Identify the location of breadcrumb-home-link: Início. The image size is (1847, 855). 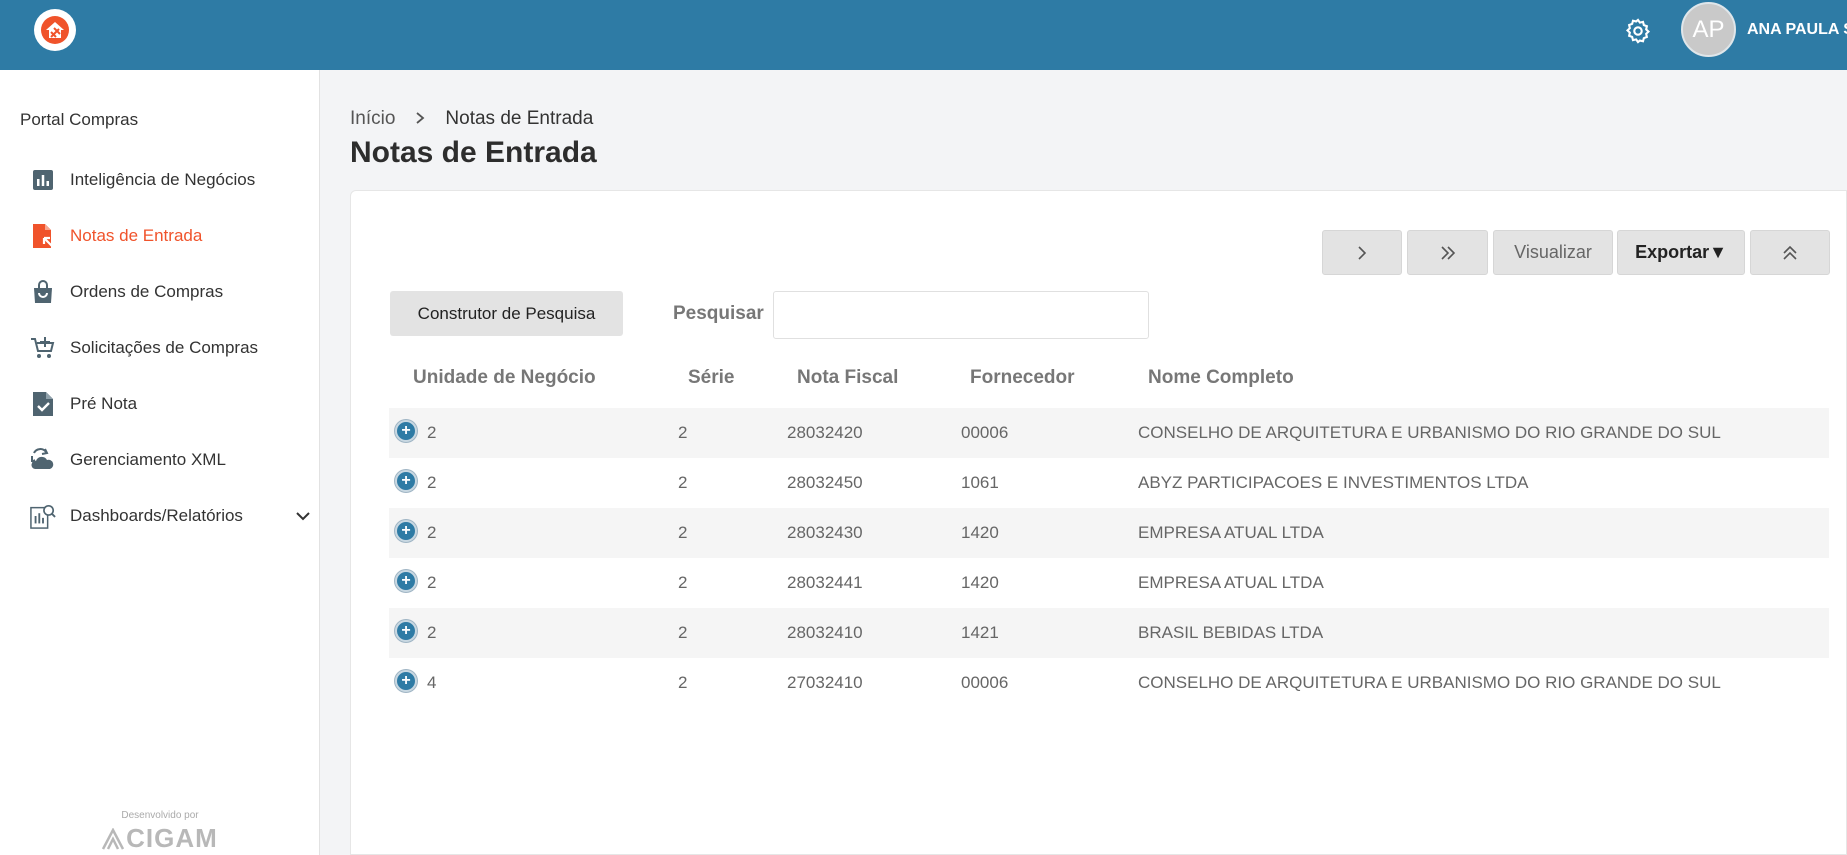
(372, 119).